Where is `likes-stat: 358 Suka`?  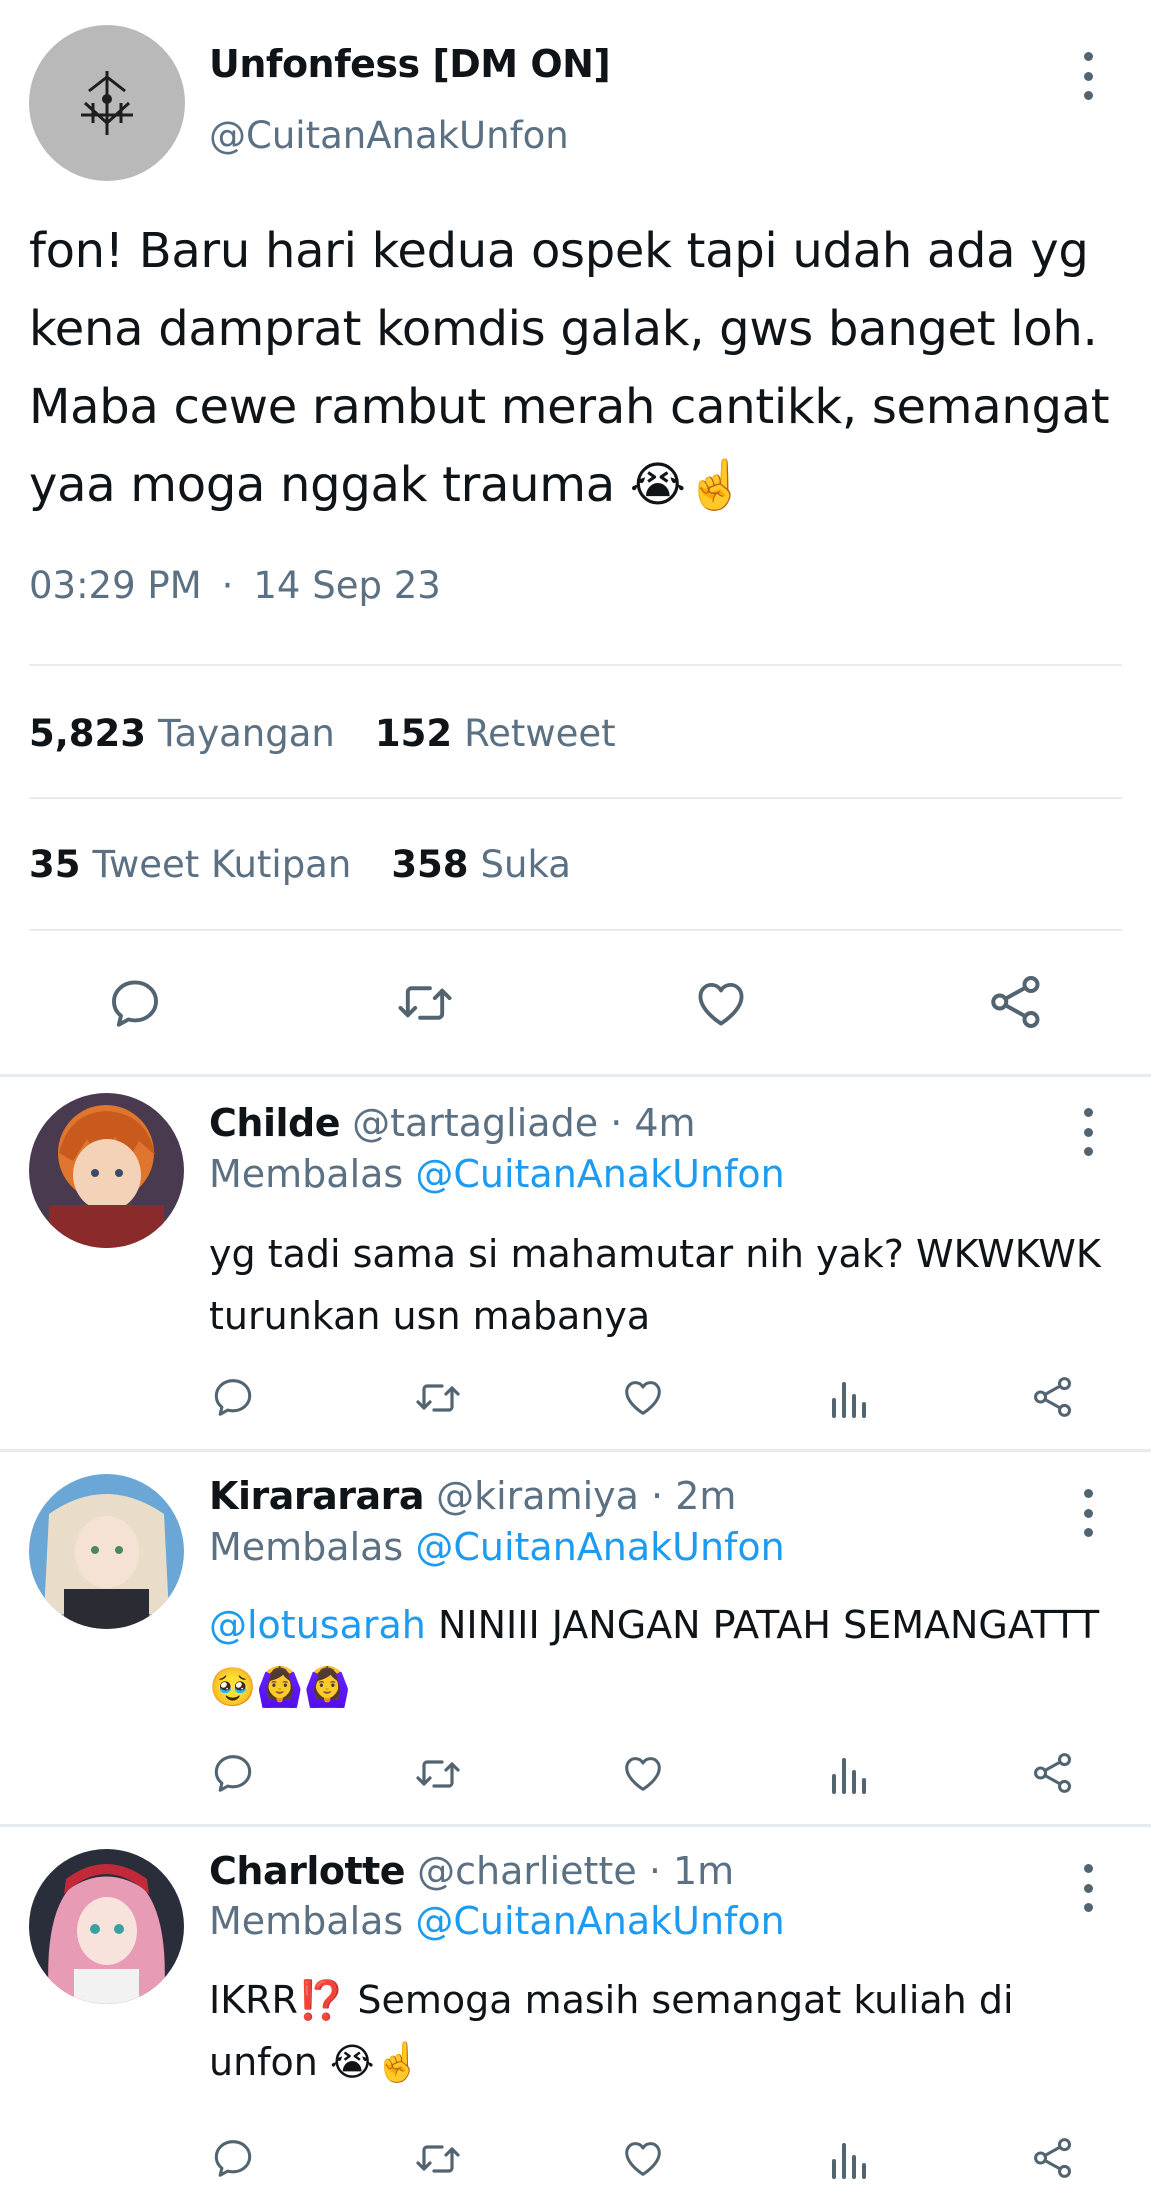 likes-stat: 358 Suka is located at coordinates (481, 864).